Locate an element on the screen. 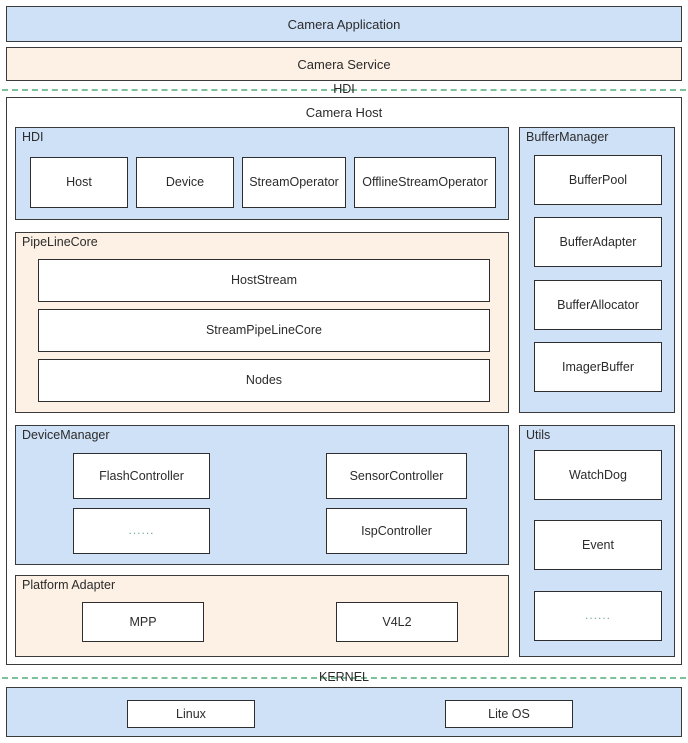 The width and height of the screenshot is (688, 743). node-sensor-controller: SensorController is located at coordinates (396, 476).